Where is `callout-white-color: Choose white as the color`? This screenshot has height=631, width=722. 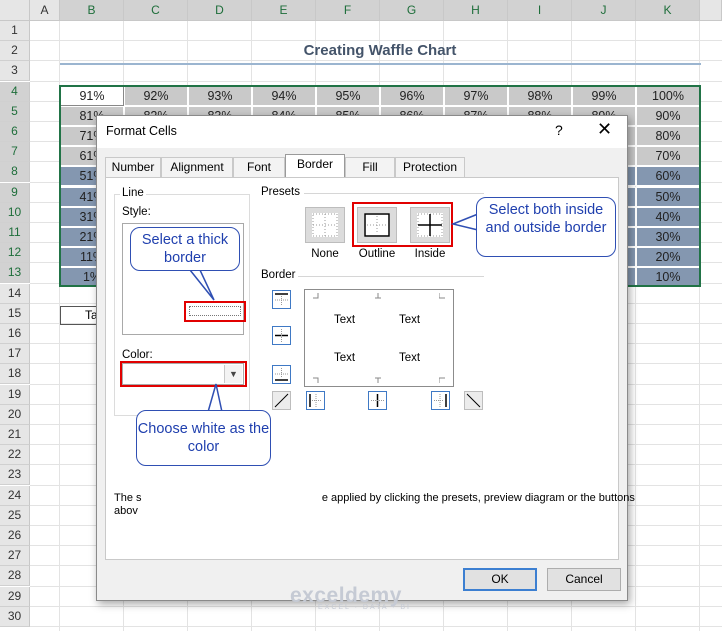
callout-white-color: Choose white as the color is located at coordinates (203, 438).